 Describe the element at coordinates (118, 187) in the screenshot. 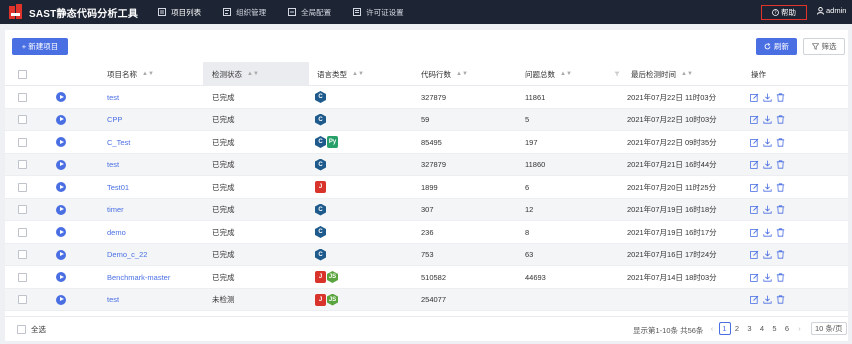

I see `project-name-link: Test01` at that location.